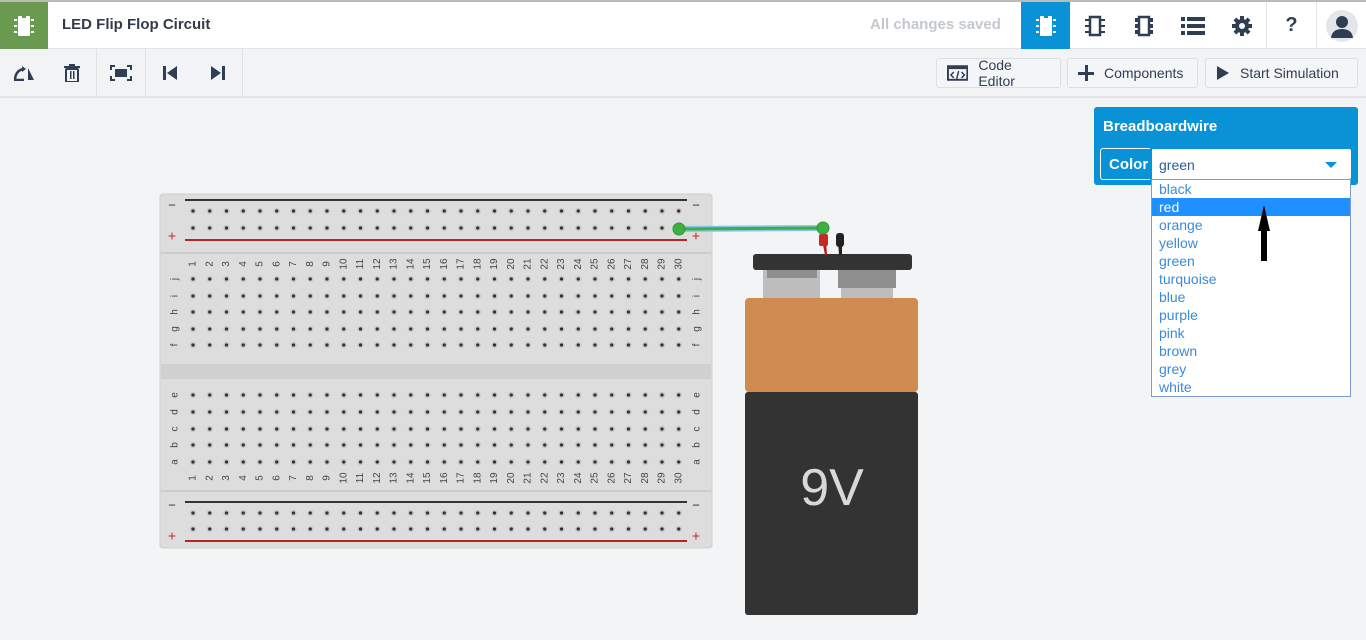  Describe the element at coordinates (1251, 351) in the screenshot. I see `color-option-brown: brown` at that location.